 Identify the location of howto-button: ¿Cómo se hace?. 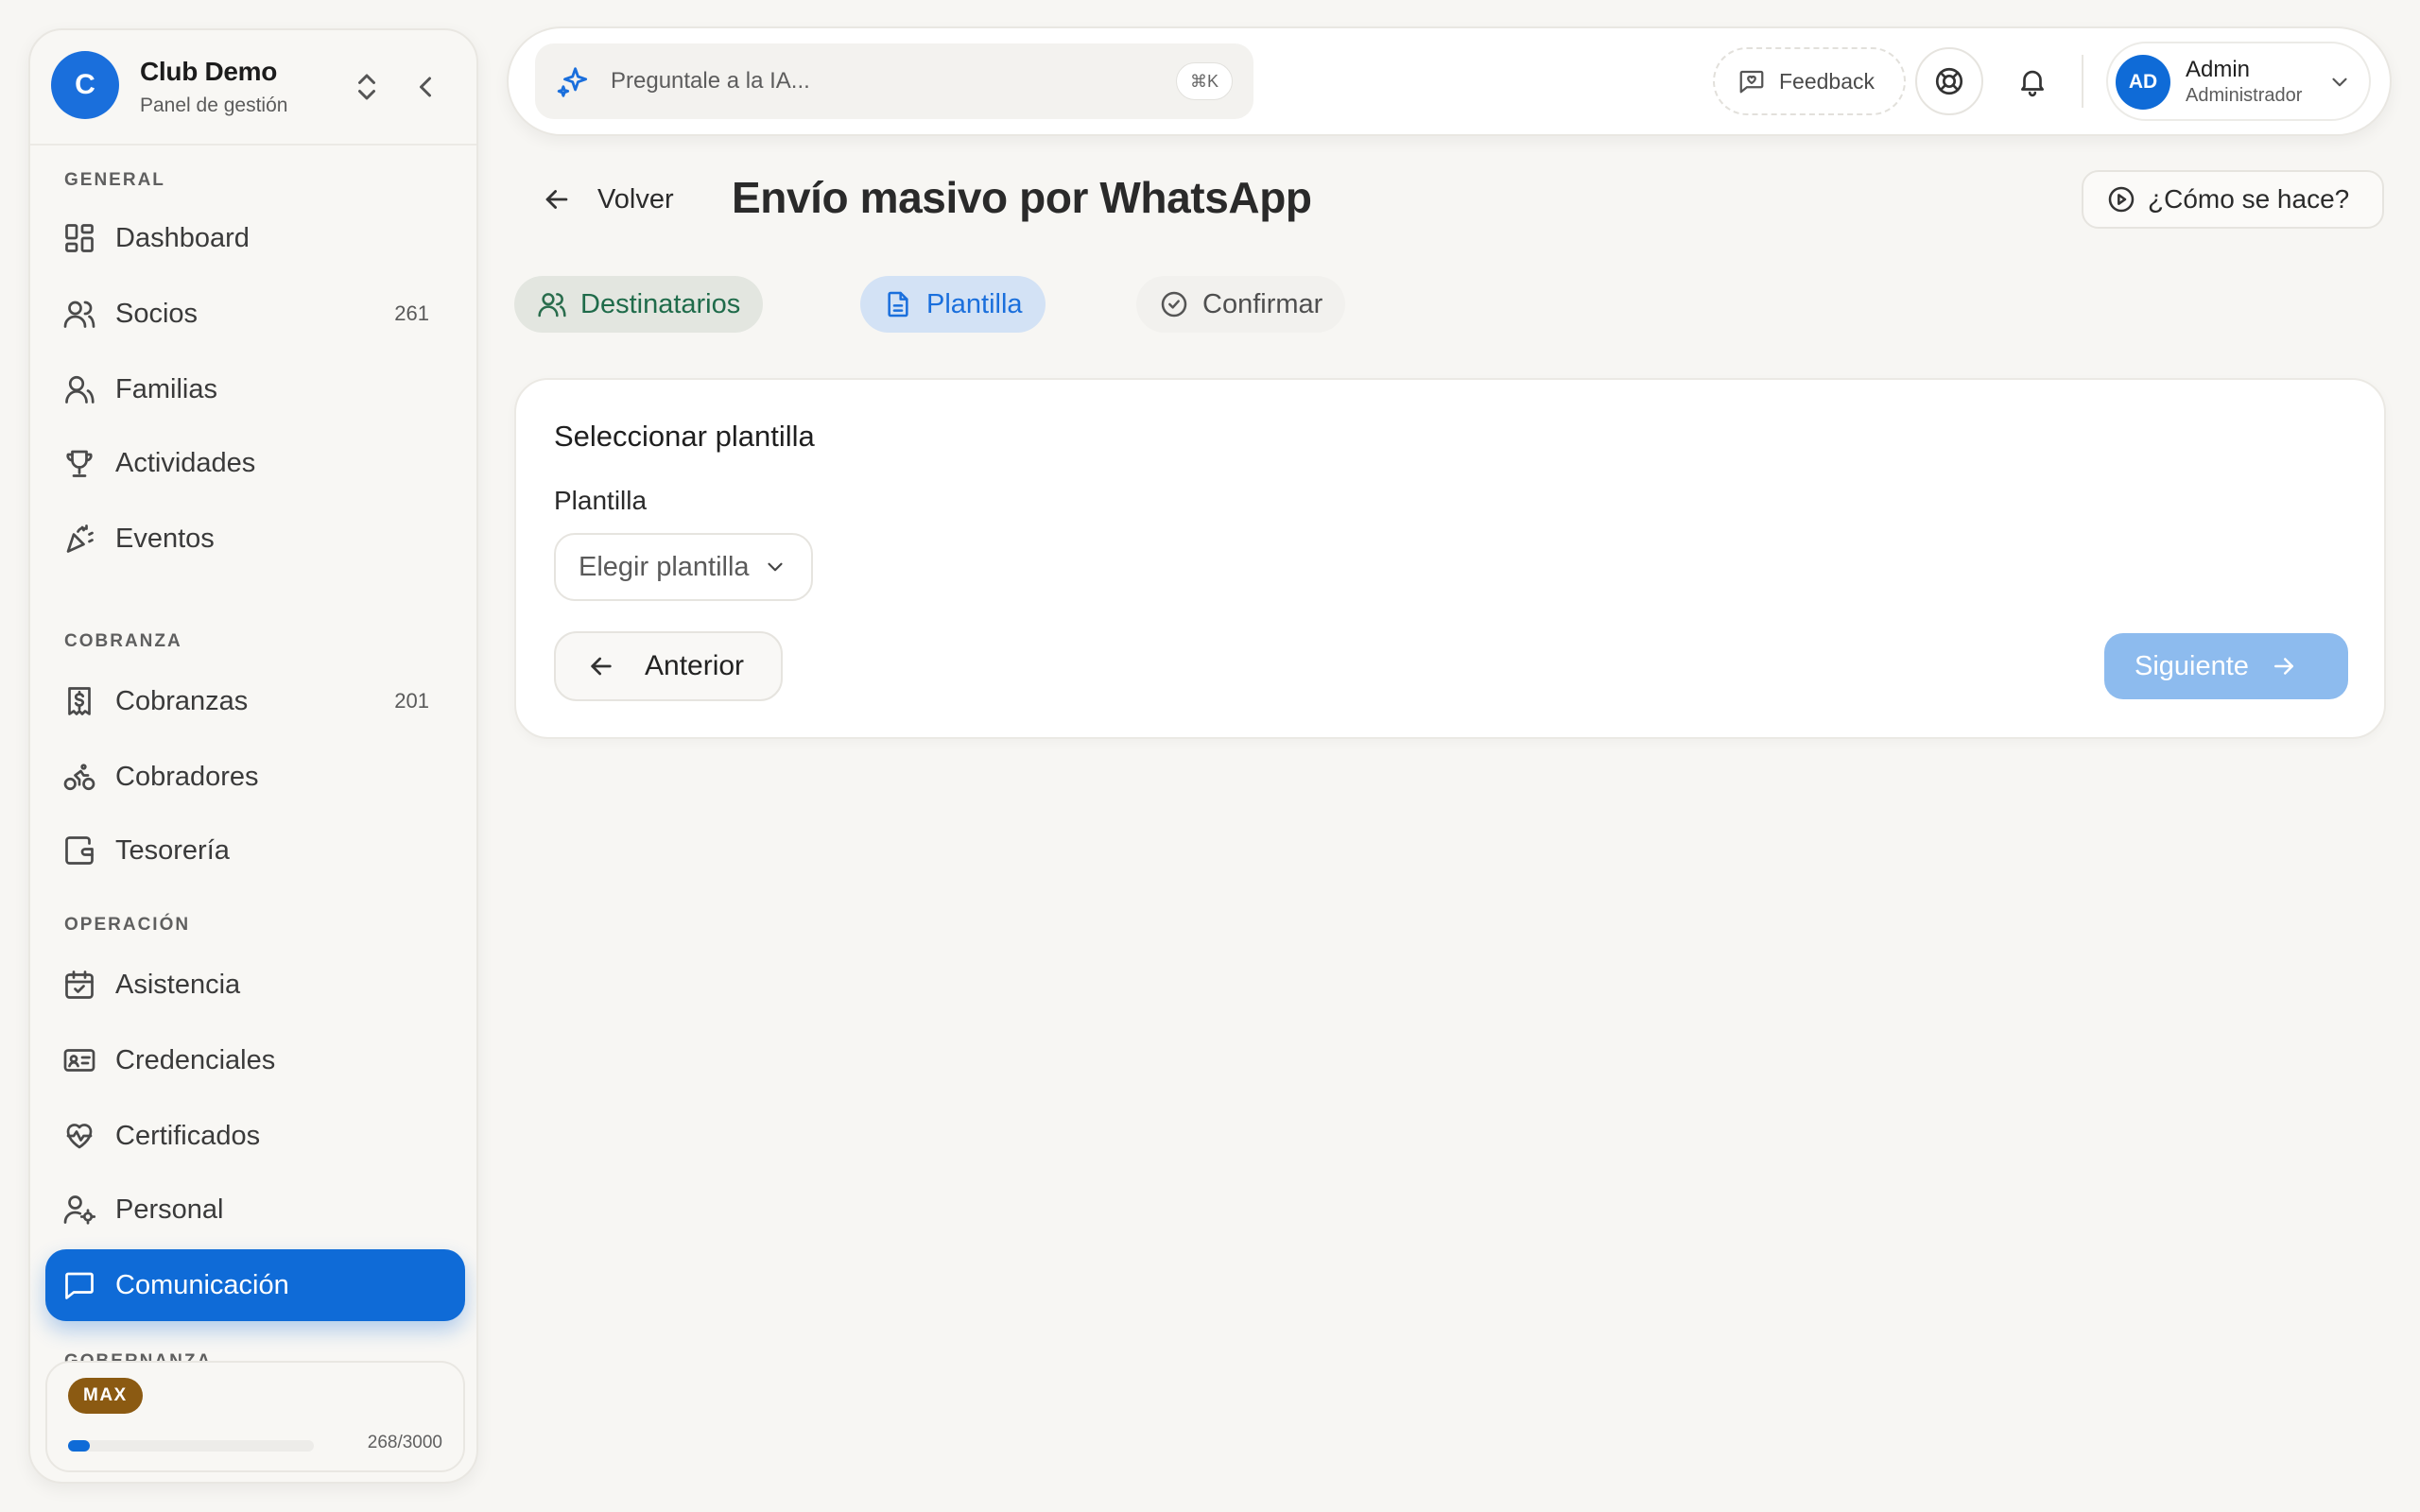
(2233, 199).